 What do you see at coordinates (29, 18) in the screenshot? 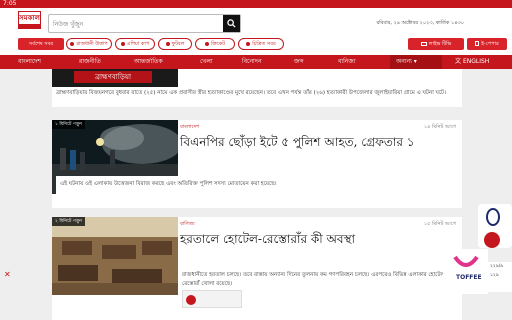
I see `site-logo: সমকাল` at bounding box center [29, 18].